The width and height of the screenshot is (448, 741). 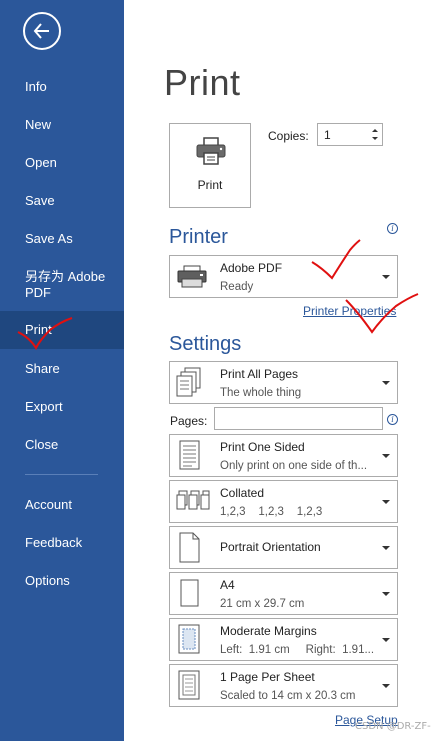 What do you see at coordinates (210, 185) in the screenshot?
I see `print-button-label: Print` at bounding box center [210, 185].